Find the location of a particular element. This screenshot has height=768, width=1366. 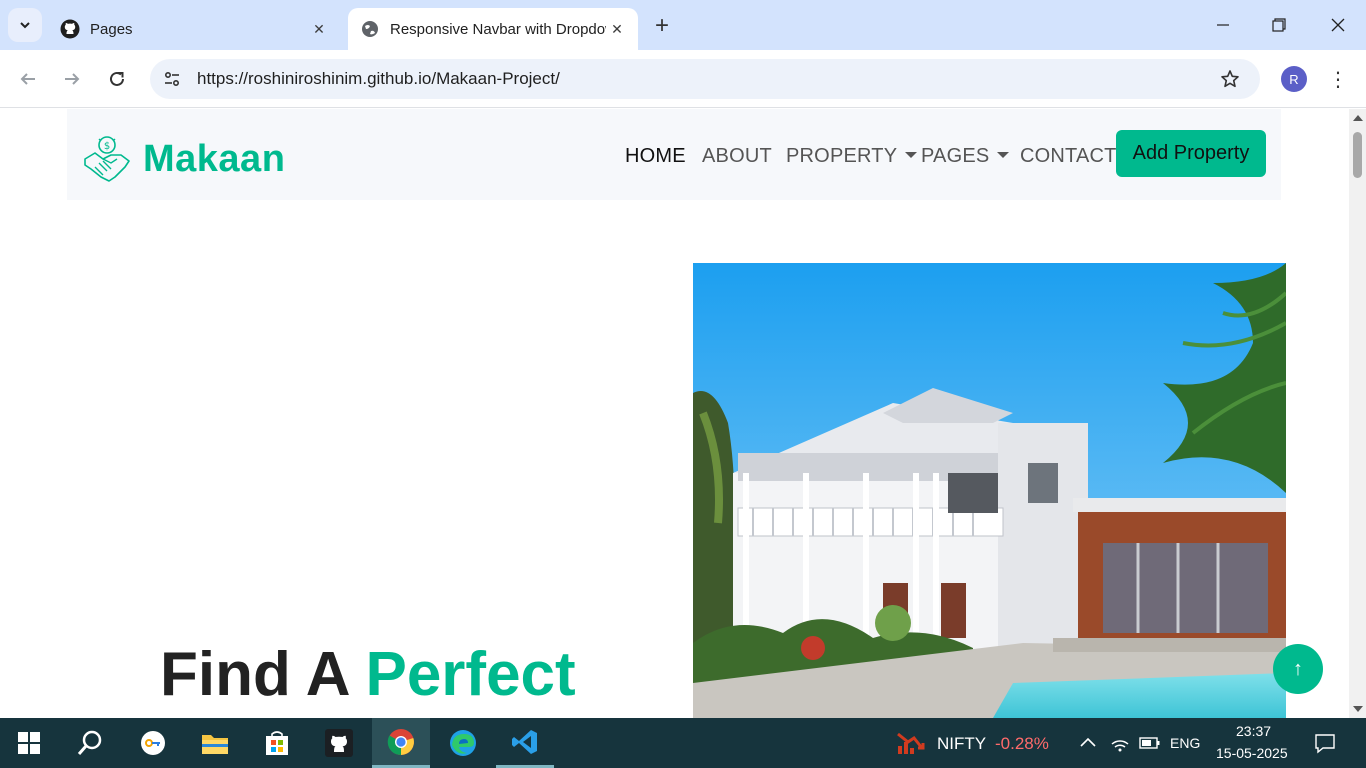

back-to-top-button: ↑ is located at coordinates (1298, 669).